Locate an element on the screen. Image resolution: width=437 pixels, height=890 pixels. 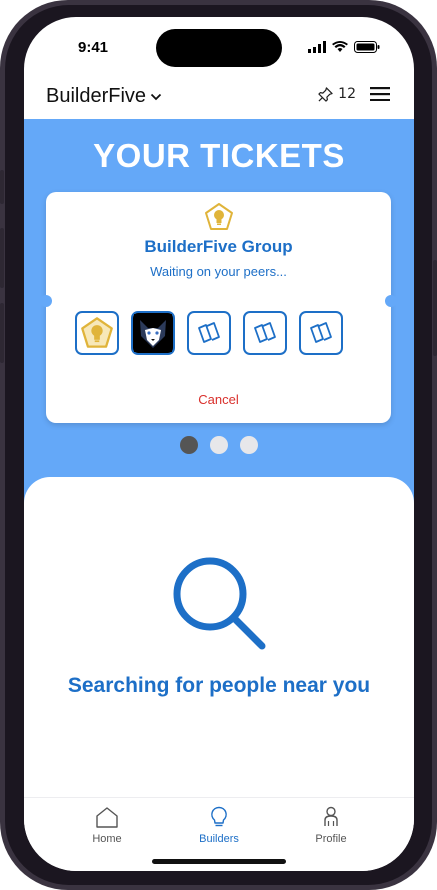
tab-profile: Profile is located at coordinates (331, 825).